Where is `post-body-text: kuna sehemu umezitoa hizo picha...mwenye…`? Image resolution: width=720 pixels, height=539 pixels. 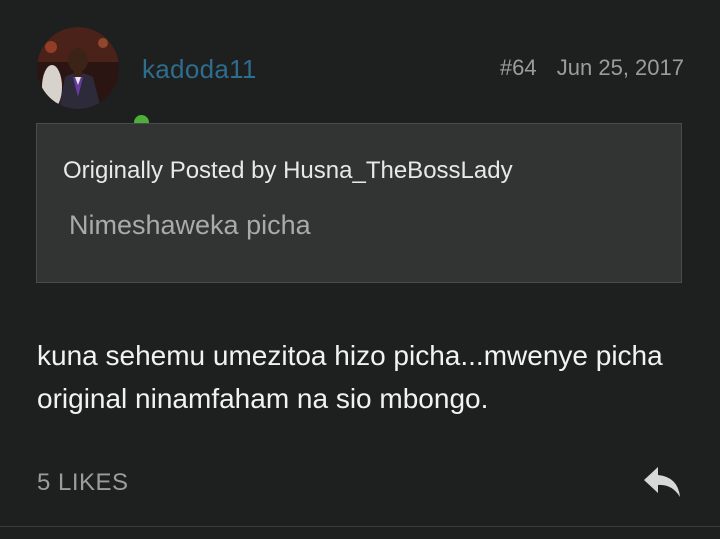 post-body-text: kuna sehemu umezitoa hizo picha...mwenye… is located at coordinates (350, 377).